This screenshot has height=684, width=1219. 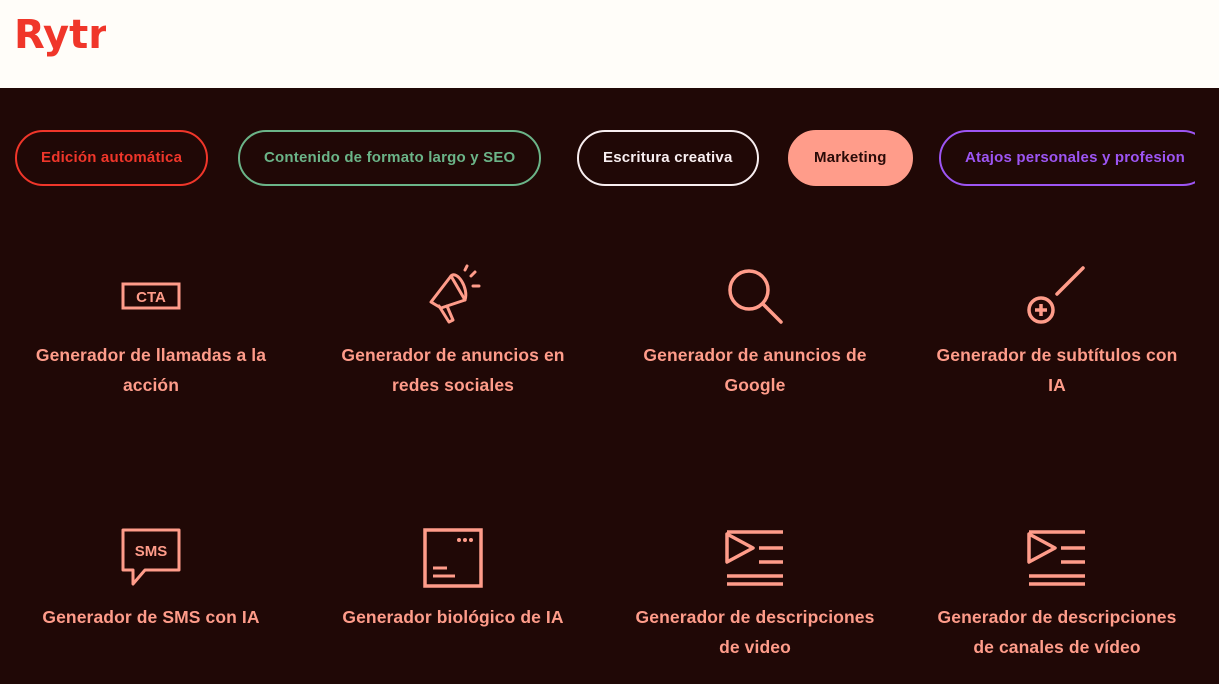 I want to click on sms-icon-text: SMS, so click(x=151, y=551).